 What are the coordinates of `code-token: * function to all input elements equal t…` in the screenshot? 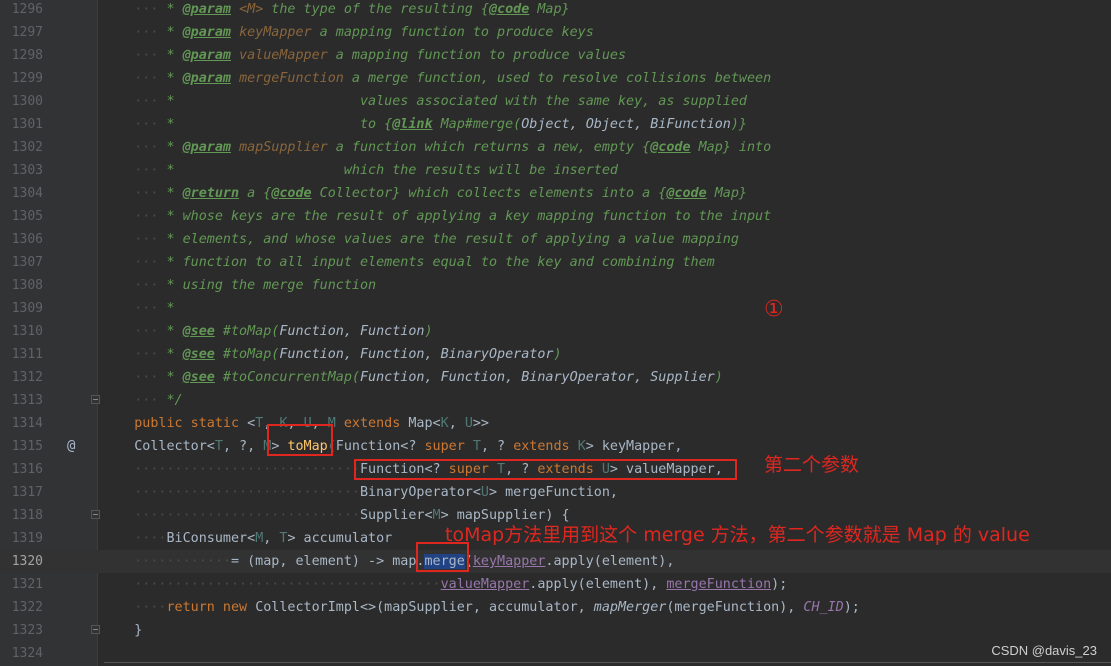 It's located at (436, 262).